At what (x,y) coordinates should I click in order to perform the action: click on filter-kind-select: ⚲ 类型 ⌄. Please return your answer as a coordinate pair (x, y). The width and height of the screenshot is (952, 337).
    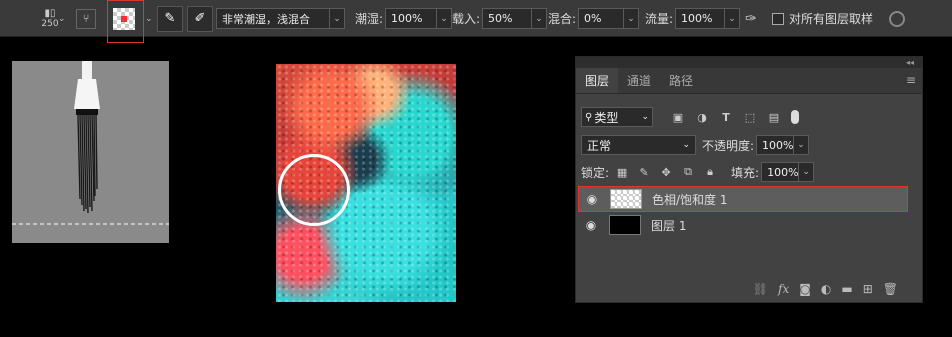
    Looking at the image, I should click on (617, 117).